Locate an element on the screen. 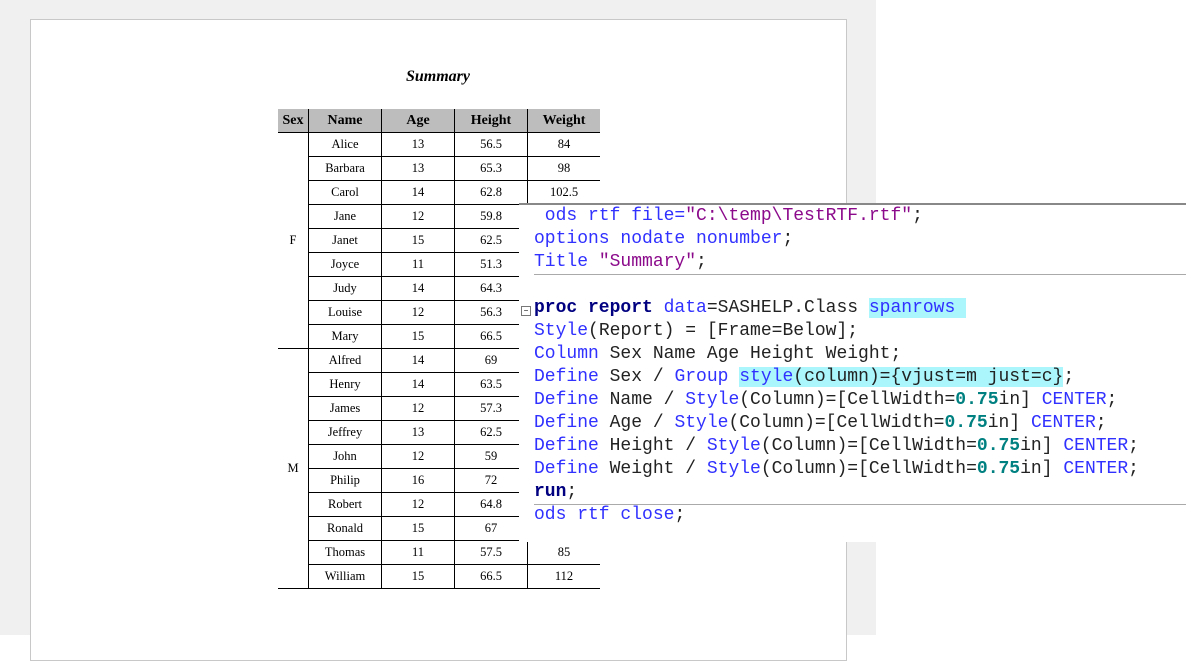  cell-weight: 84 is located at coordinates (563, 144).